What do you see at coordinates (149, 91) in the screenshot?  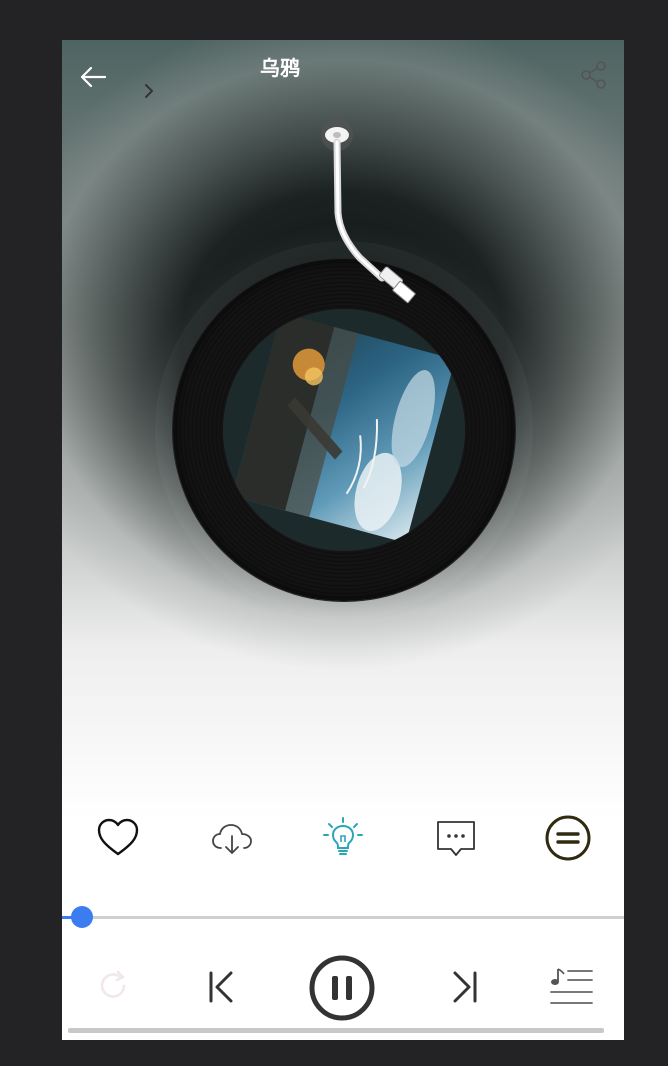 I see `chevron-right-icon` at bounding box center [149, 91].